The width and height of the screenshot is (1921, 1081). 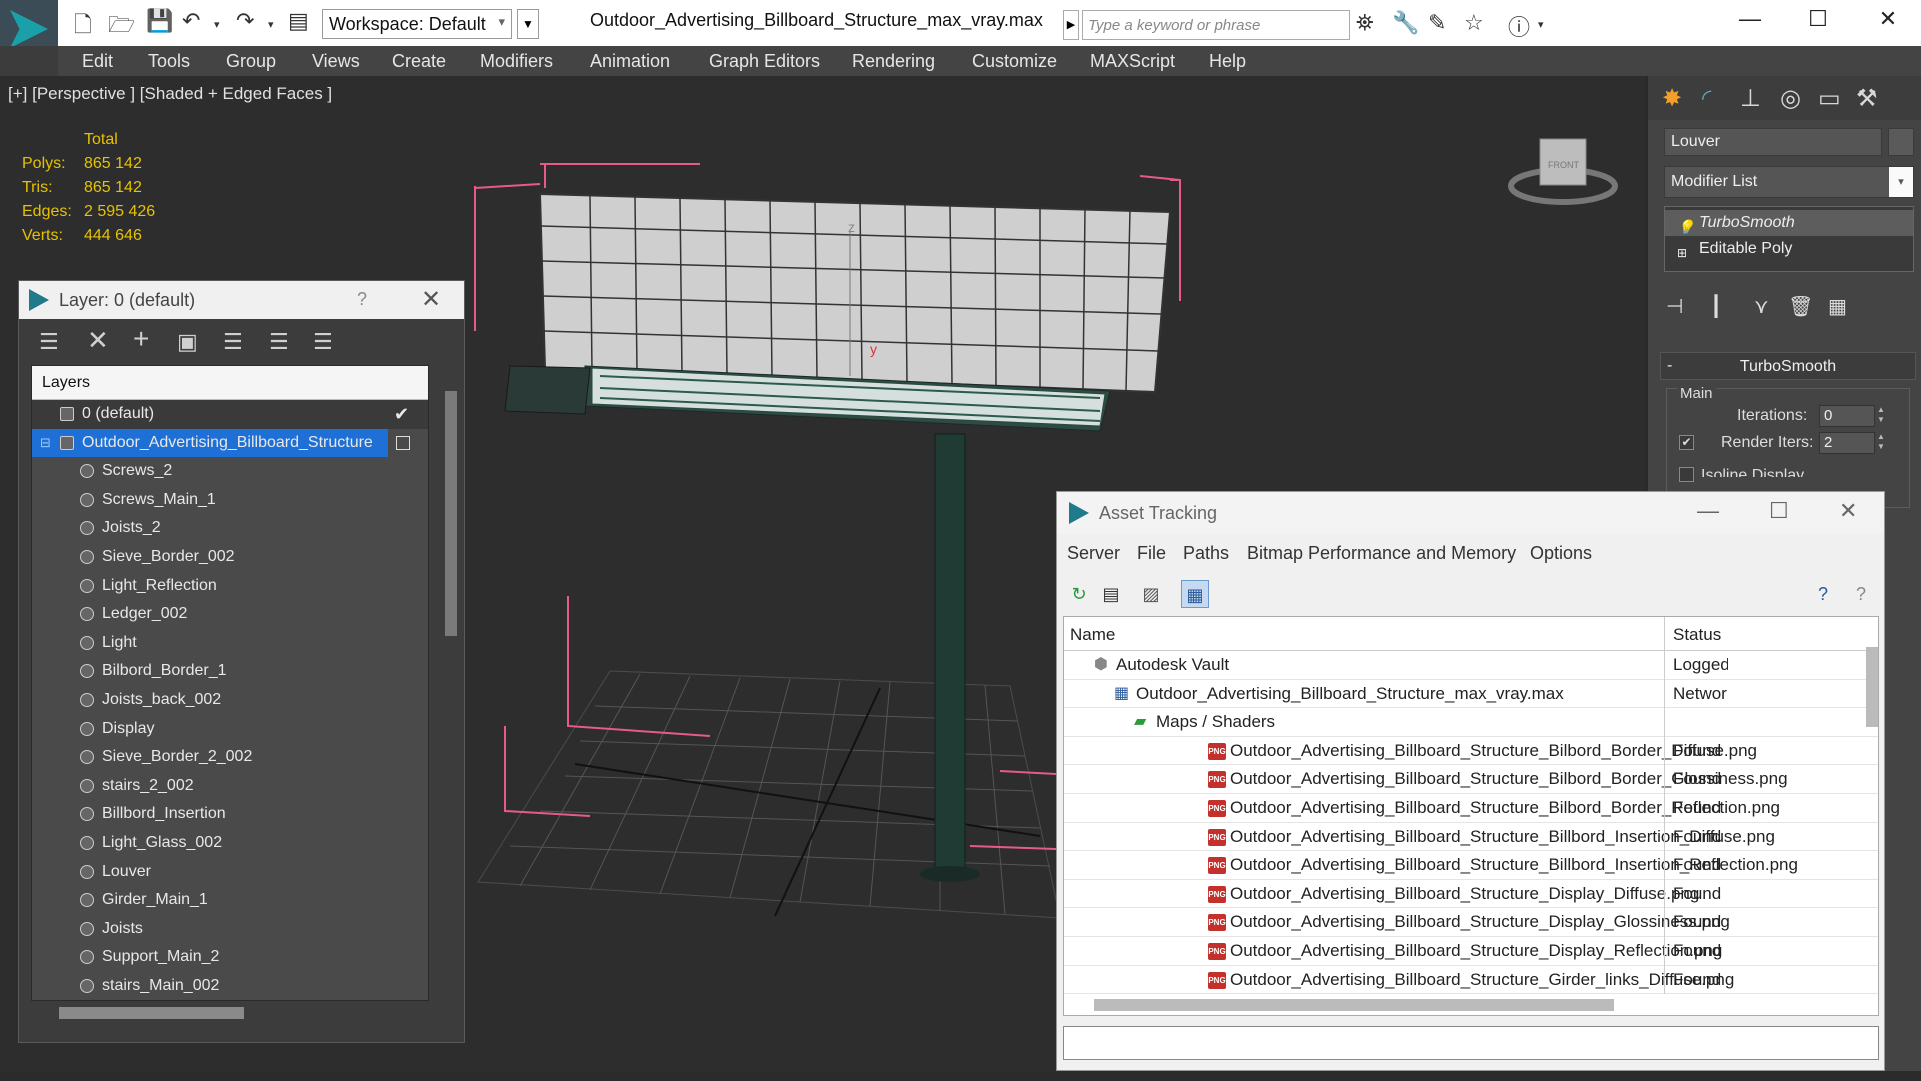 What do you see at coordinates (1867, 98) in the screenshot?
I see `utilities-tab-icon: ⚒` at bounding box center [1867, 98].